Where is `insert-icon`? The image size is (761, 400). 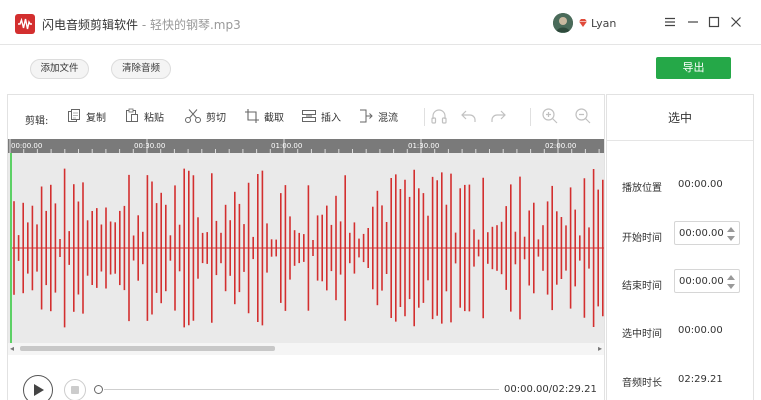
insert-icon is located at coordinates (309, 116).